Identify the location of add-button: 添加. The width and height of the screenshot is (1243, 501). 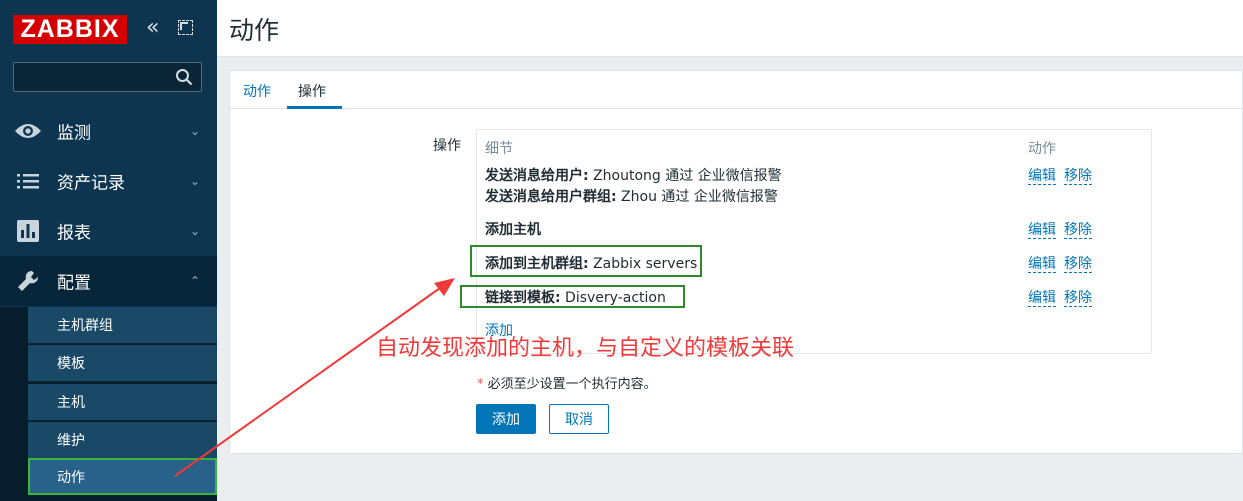
(506, 419).